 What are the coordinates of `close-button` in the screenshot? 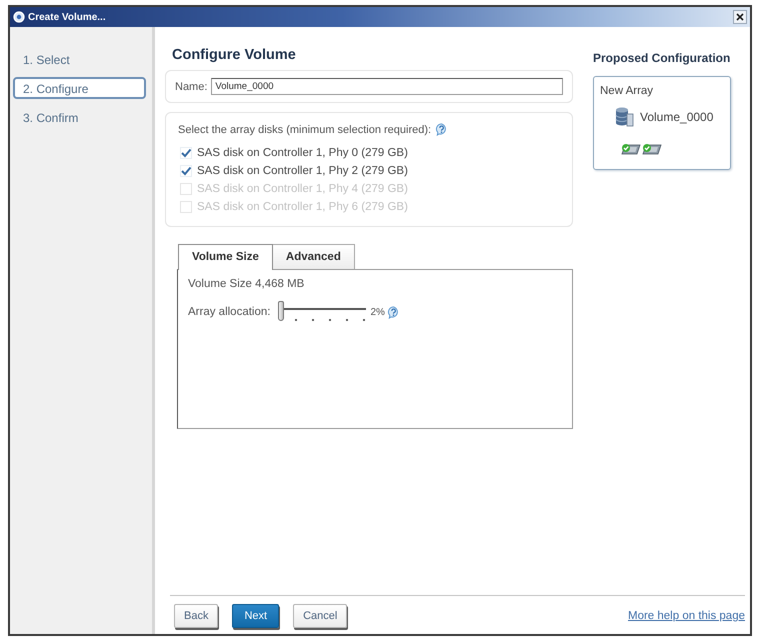 It's located at (740, 17).